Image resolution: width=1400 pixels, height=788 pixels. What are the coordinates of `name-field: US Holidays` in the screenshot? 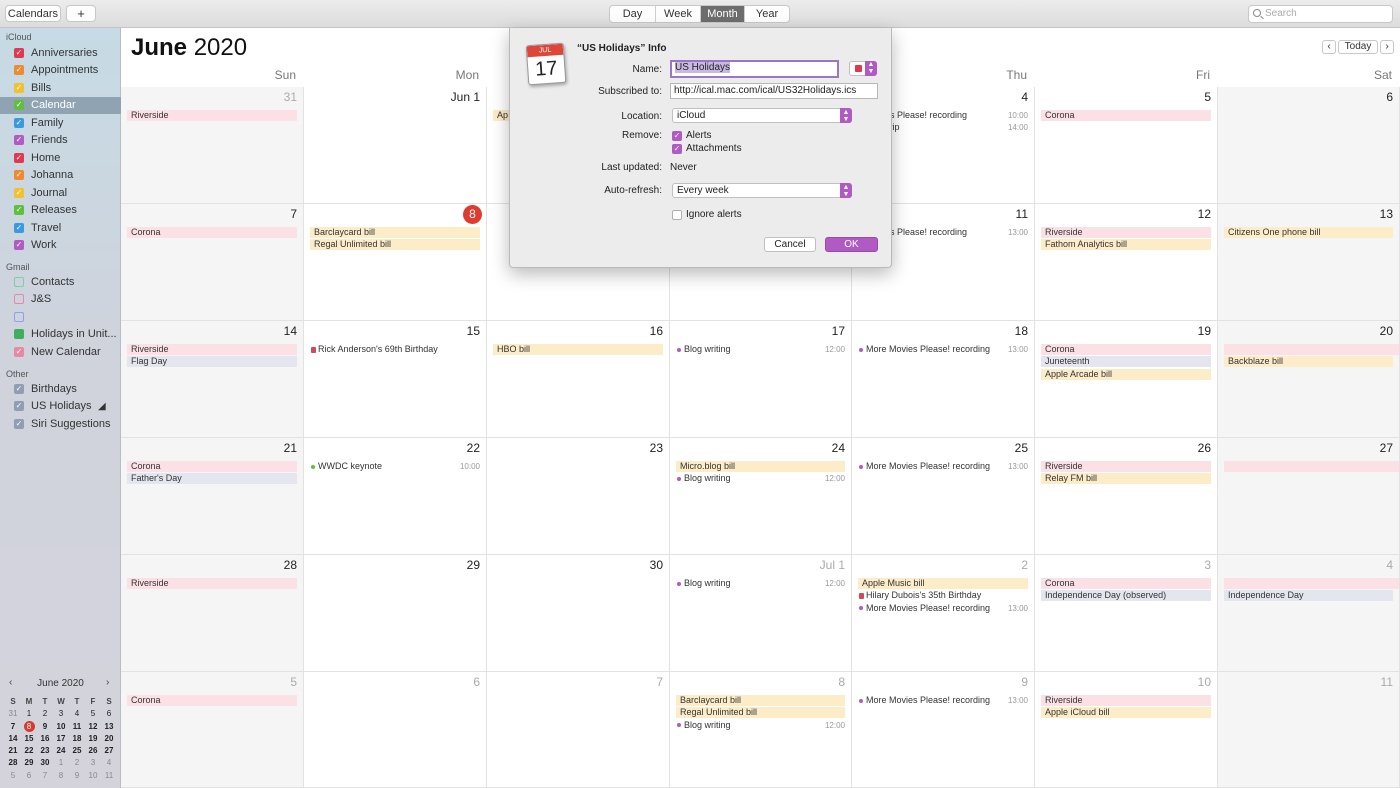 It's located at (754, 69).